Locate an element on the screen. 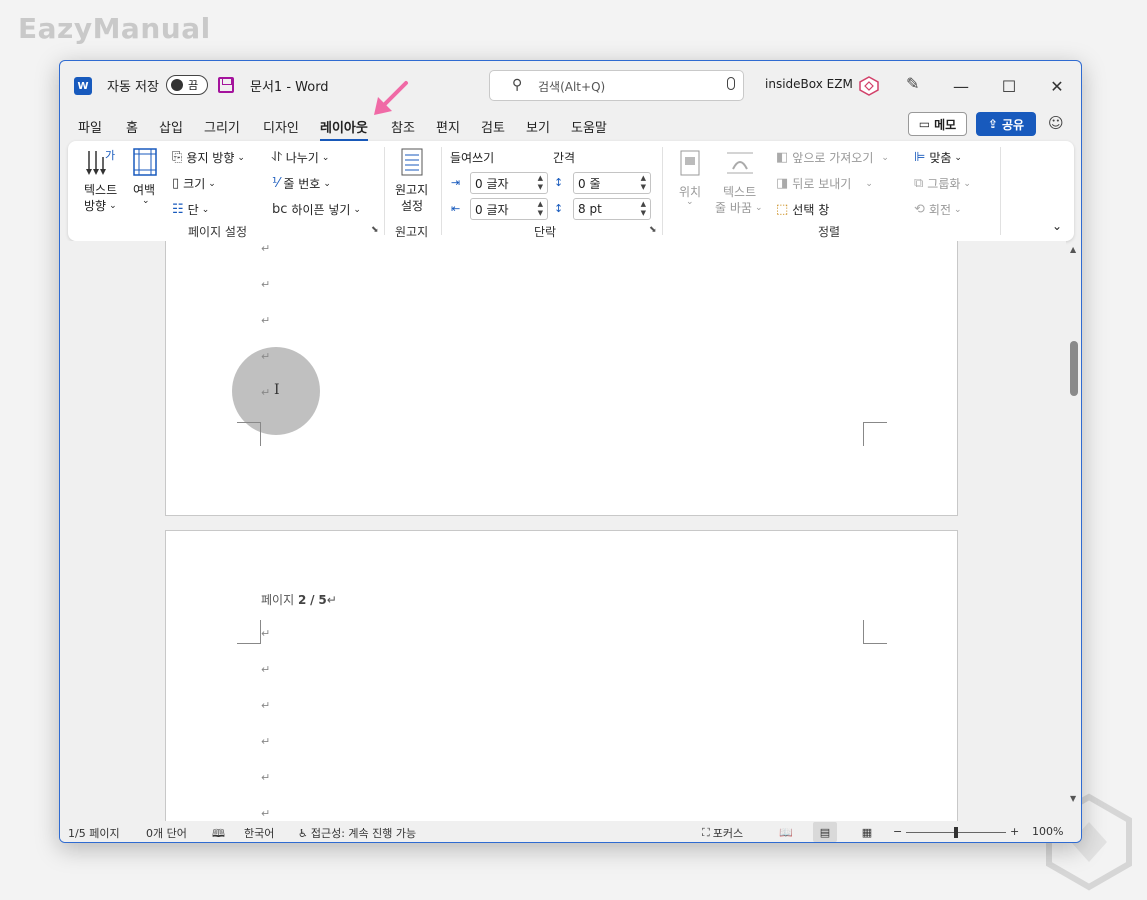 The image size is (1147, 900). tab-insert: 삽입 is located at coordinates (171, 126).